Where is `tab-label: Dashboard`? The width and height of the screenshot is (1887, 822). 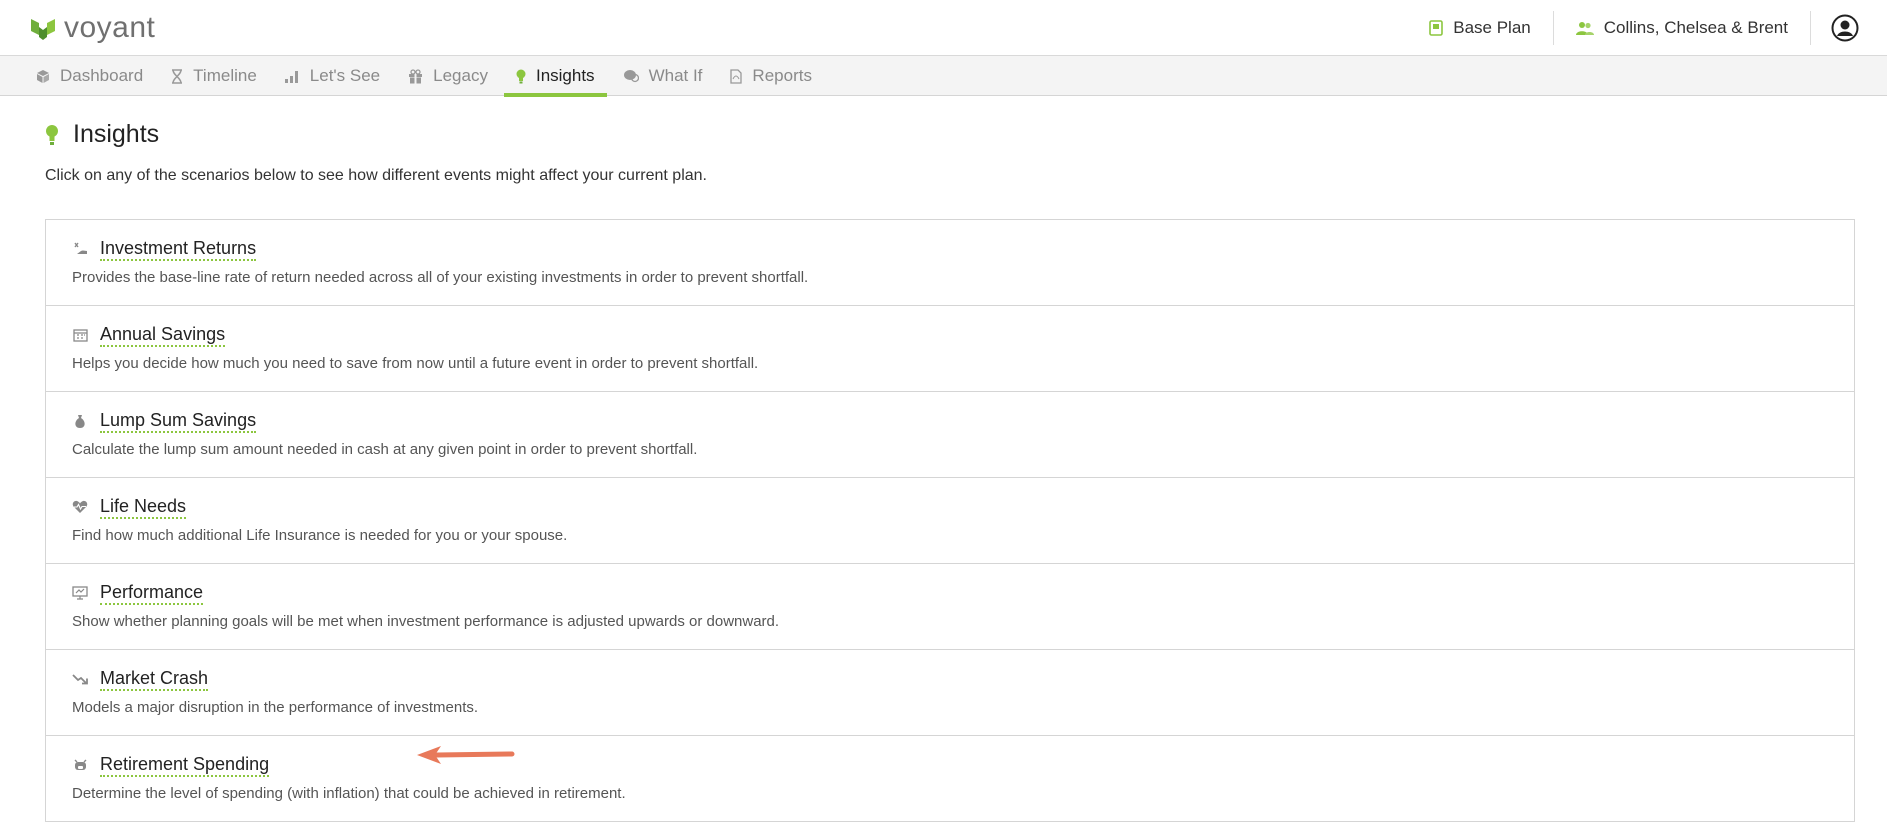
tab-label: Dashboard is located at coordinates (102, 75).